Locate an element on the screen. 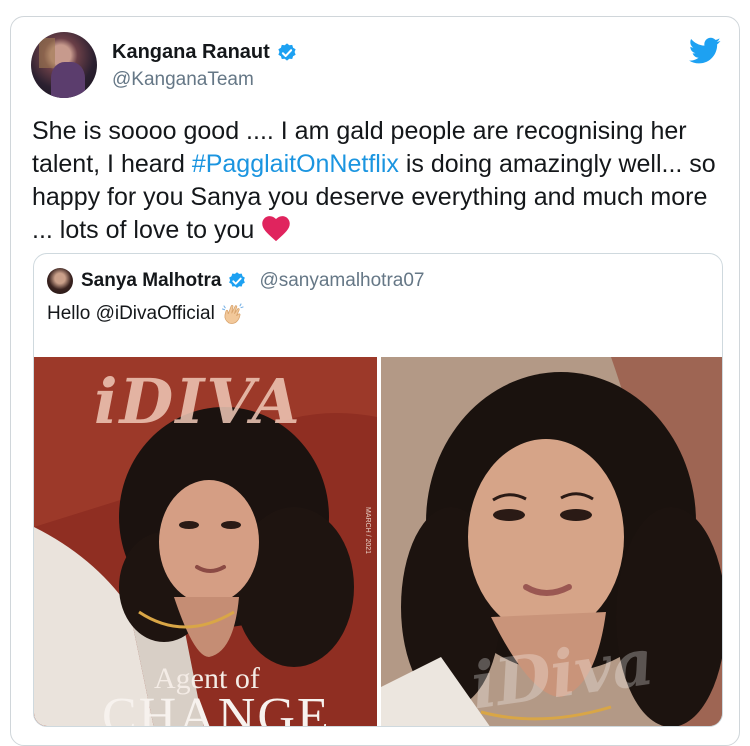 This screenshot has height=746, width=750. cover-headline: CHANGE is located at coordinates (216, 707).